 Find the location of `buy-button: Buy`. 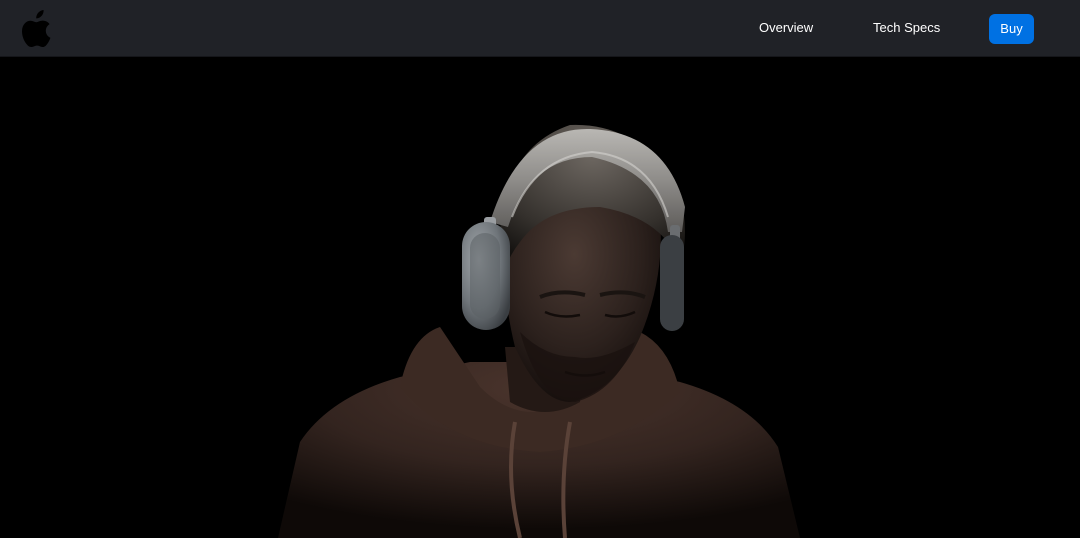

buy-button: Buy is located at coordinates (1011, 29).